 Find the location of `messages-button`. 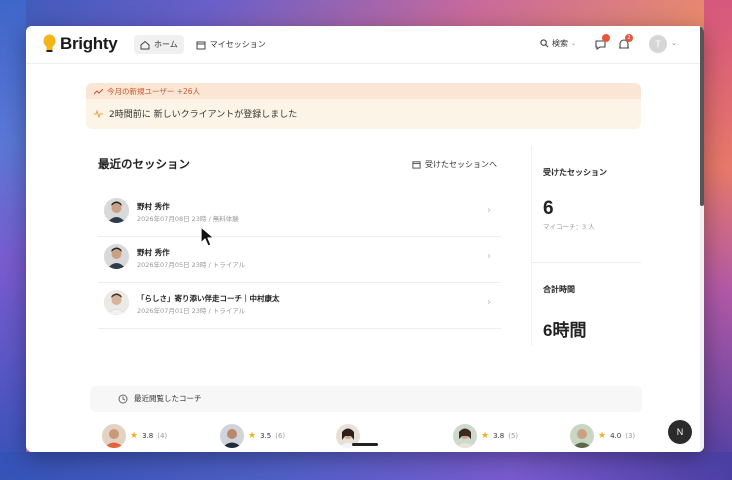

messages-button is located at coordinates (602, 42).